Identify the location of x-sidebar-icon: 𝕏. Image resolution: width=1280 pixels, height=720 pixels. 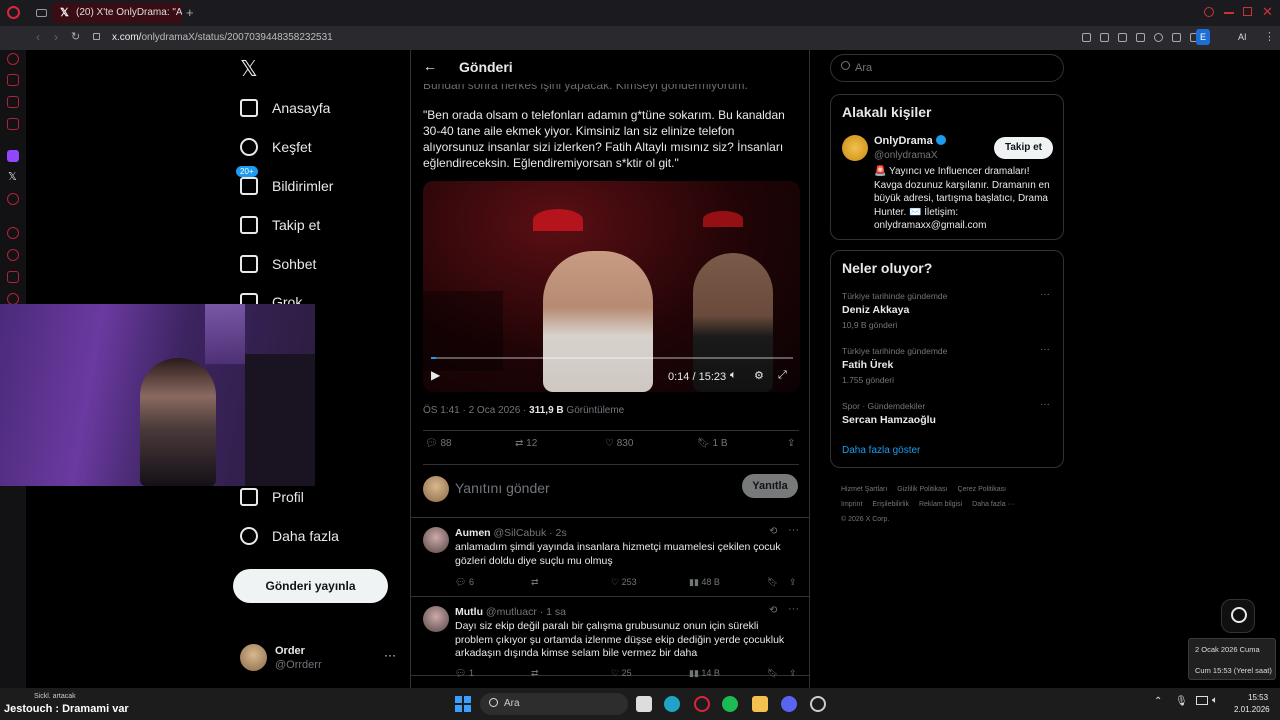
(12, 176).